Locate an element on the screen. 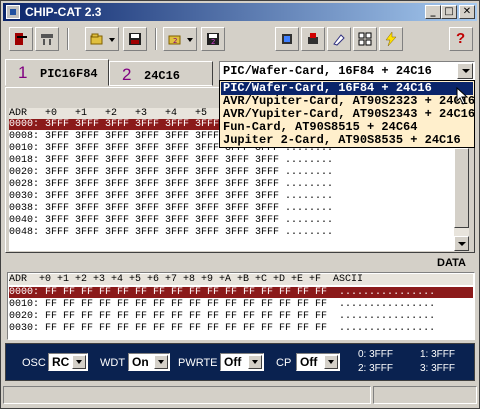  data-section-label: DATA is located at coordinates (451, 263).